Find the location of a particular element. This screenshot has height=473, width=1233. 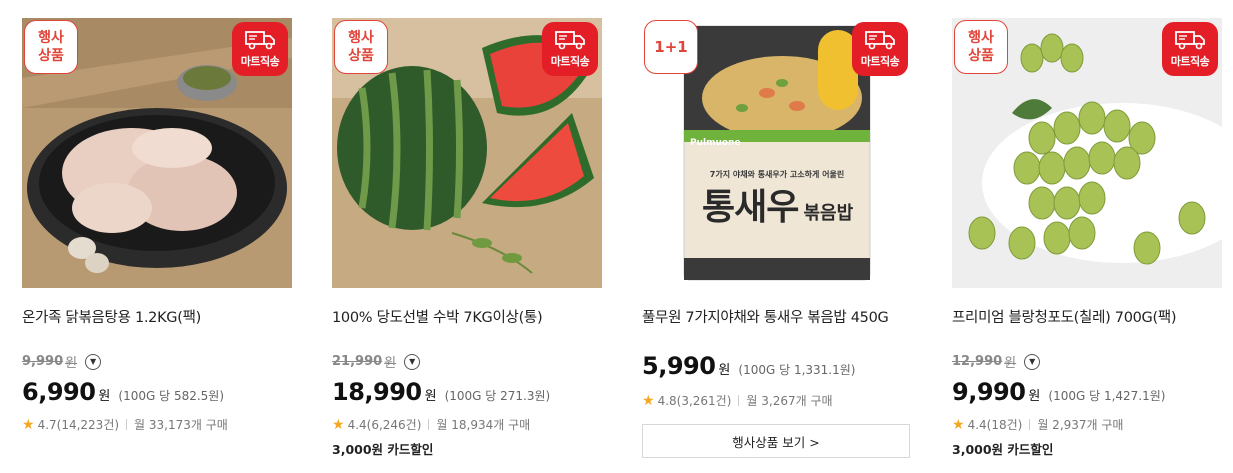

original-price: 9,990 원 ▼ is located at coordinates (62, 361).